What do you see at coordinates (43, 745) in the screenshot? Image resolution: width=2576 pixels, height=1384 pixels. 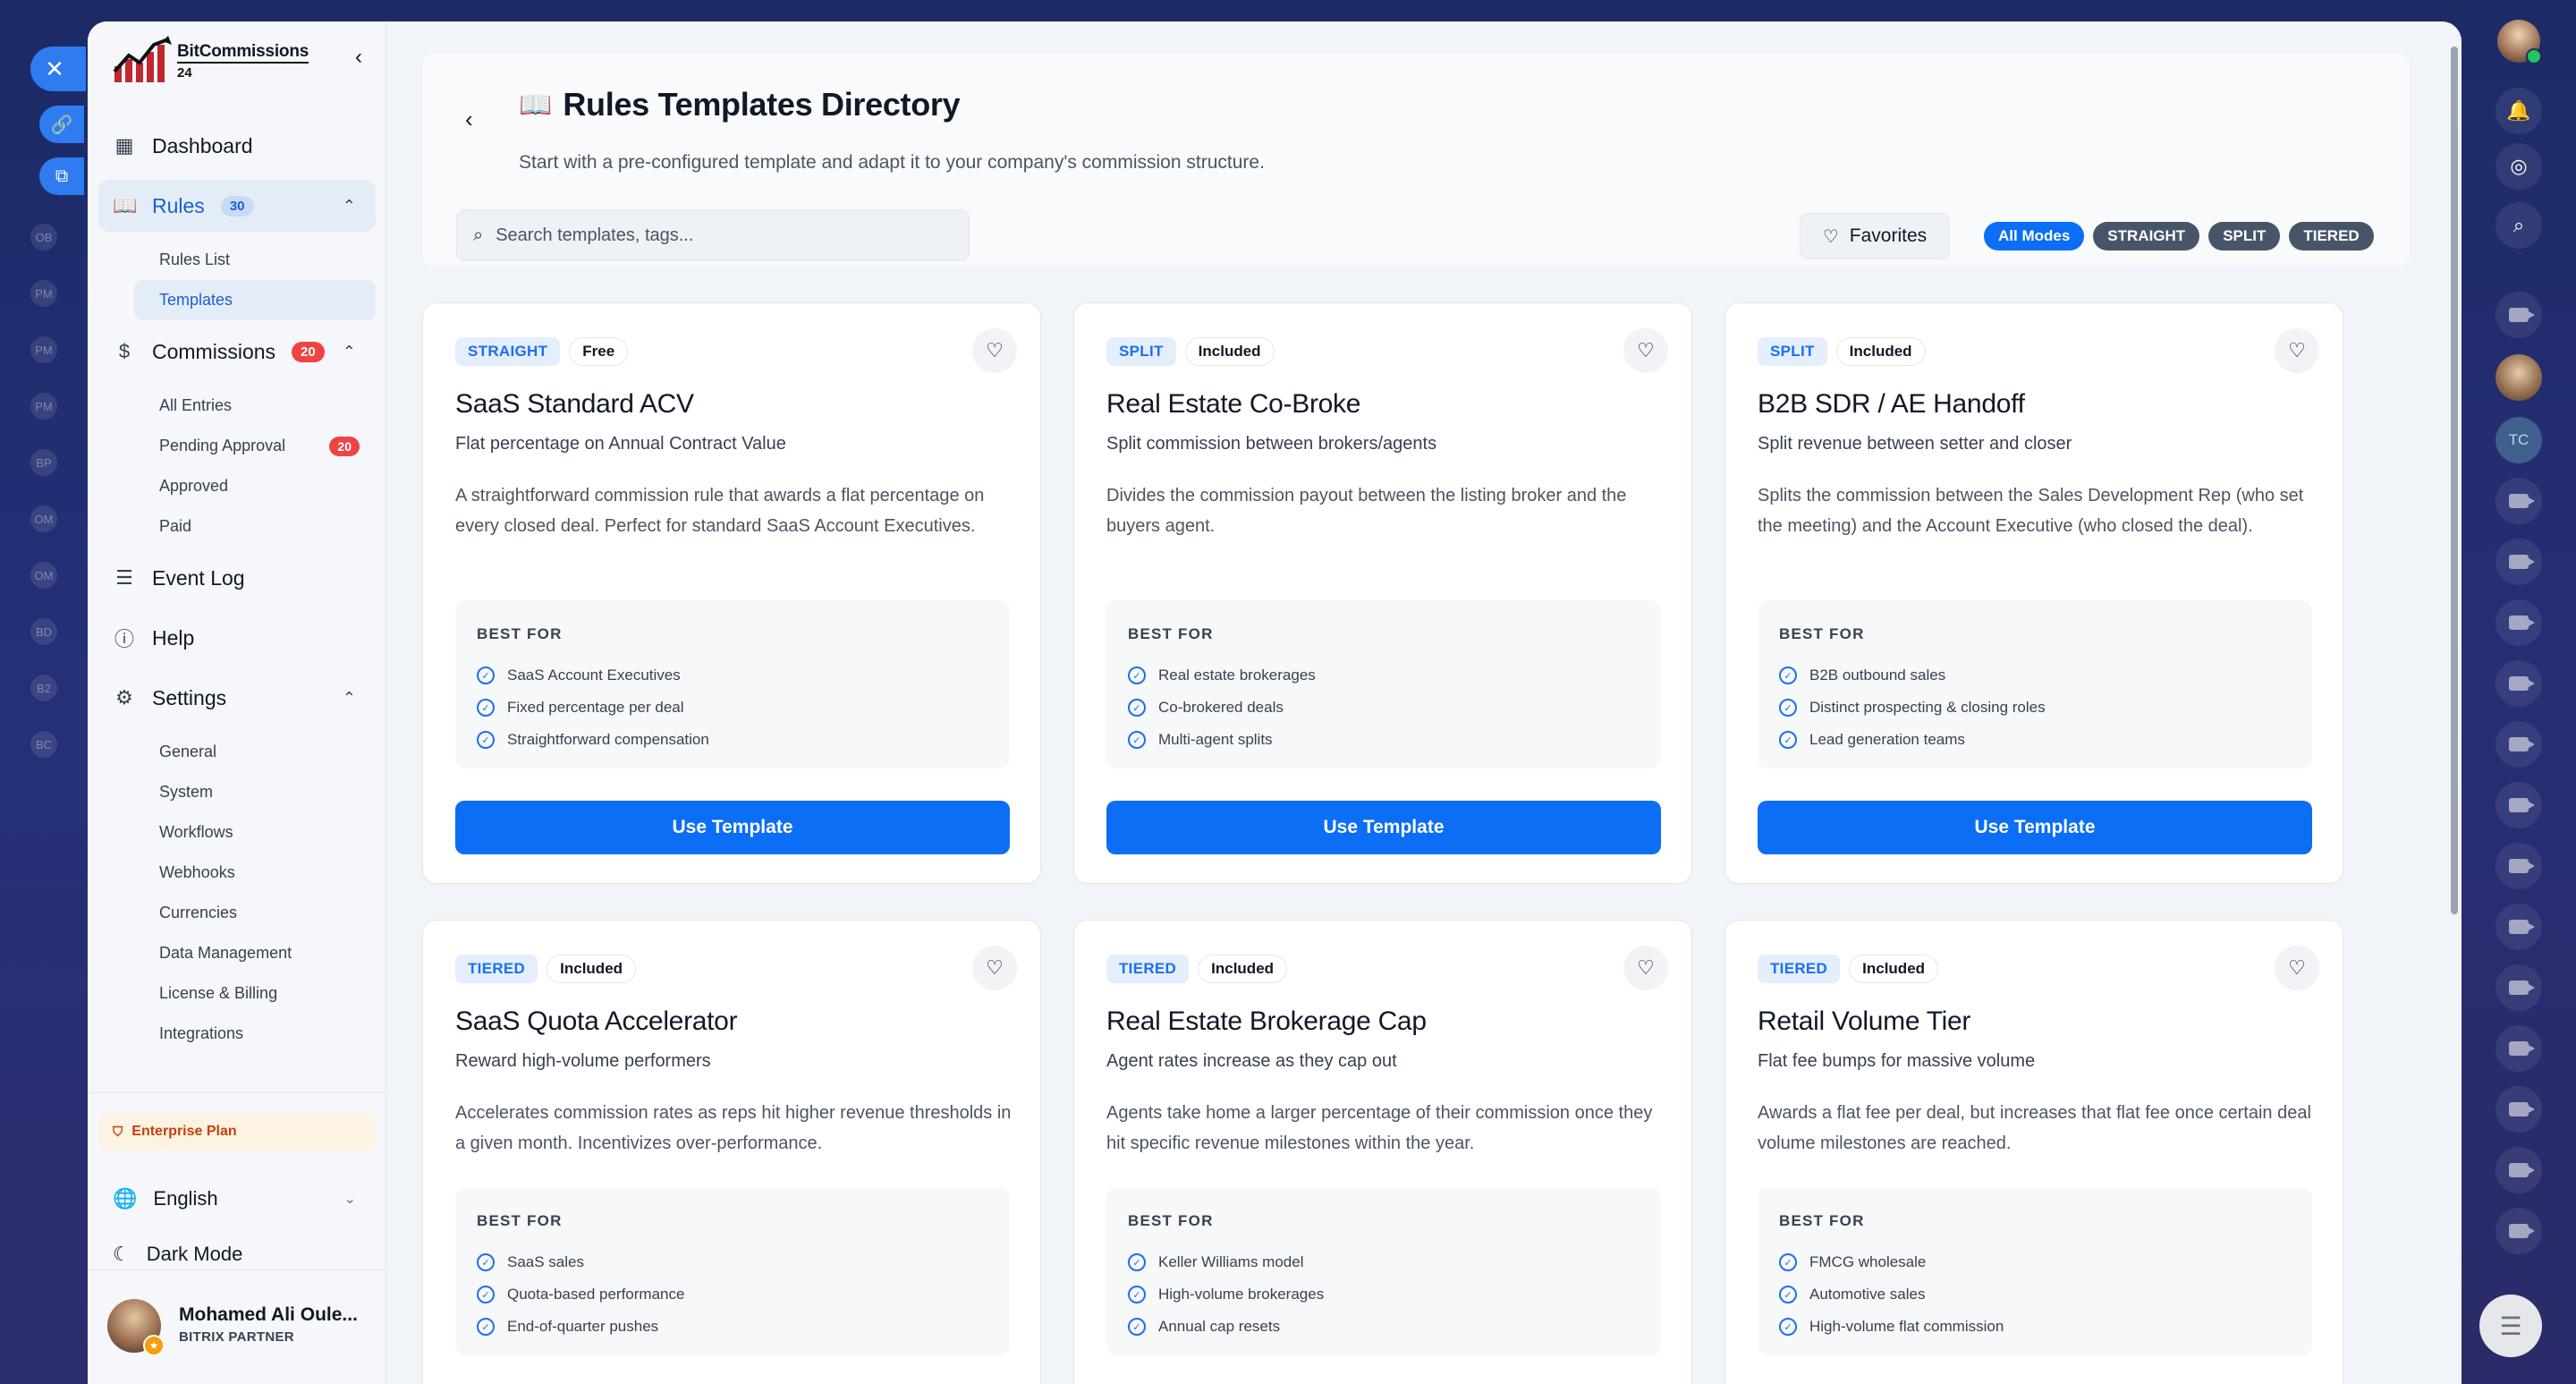 I see `bg-avatar: BC` at bounding box center [43, 745].